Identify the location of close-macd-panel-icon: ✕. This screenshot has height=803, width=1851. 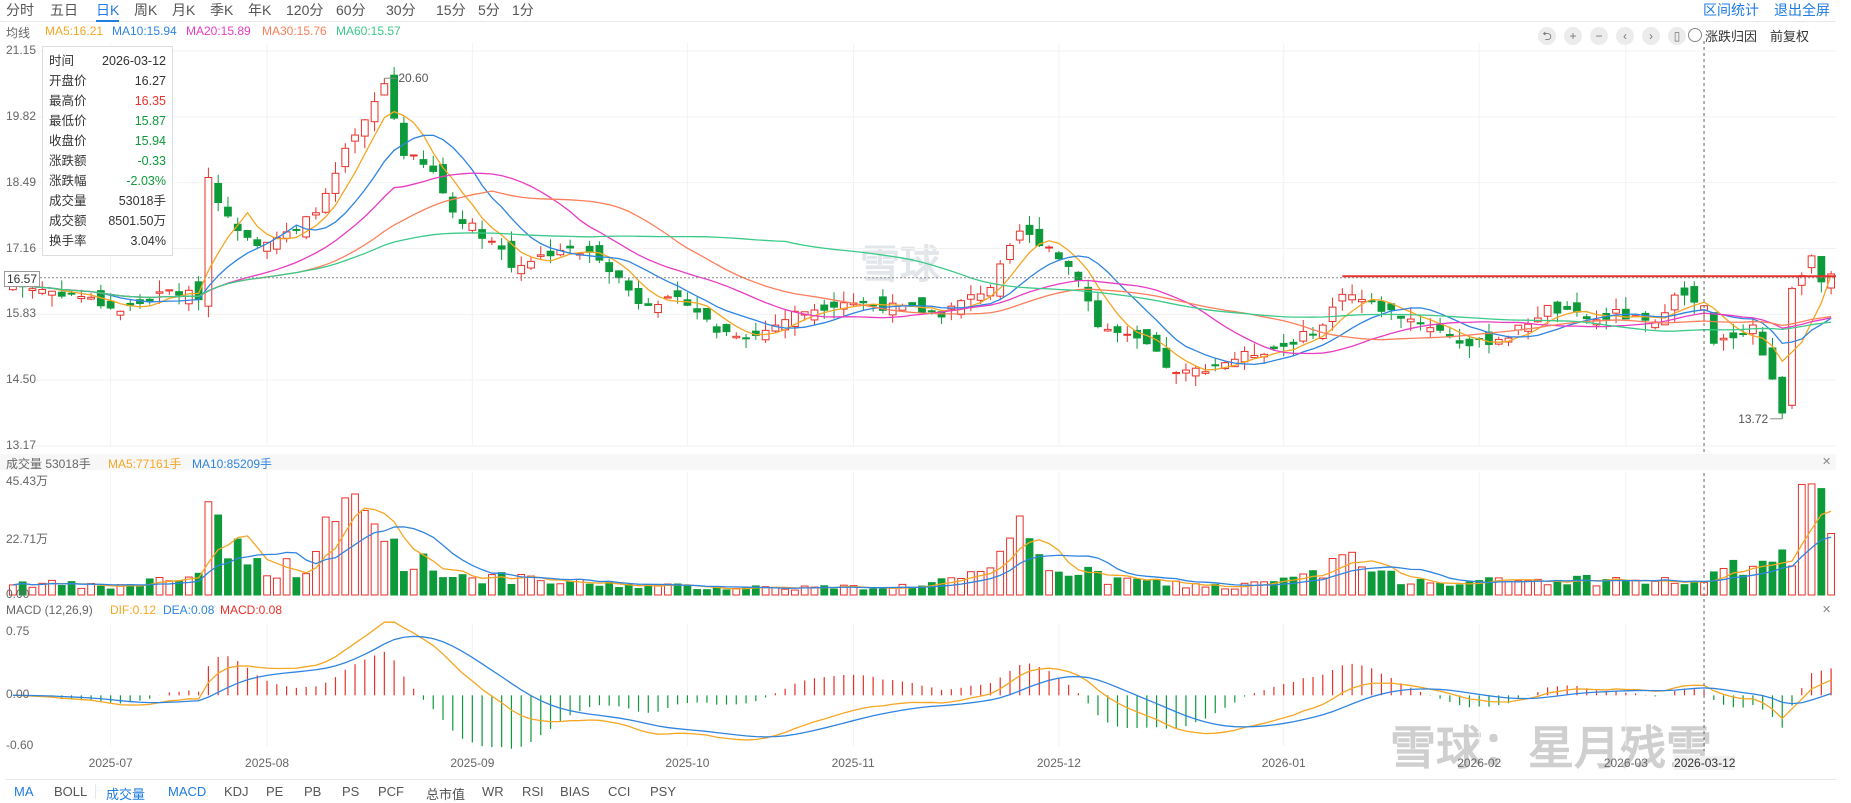
(1826, 609).